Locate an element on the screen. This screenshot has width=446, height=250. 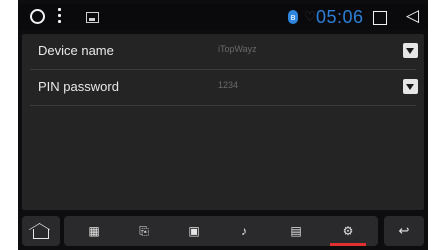
tab-phone-device: ▤ is located at coordinates (296, 231).